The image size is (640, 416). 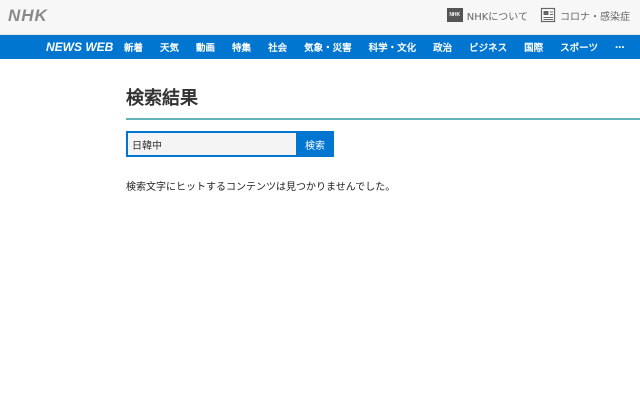 I want to click on nav-item-sports: スポーツ, so click(x=579, y=47).